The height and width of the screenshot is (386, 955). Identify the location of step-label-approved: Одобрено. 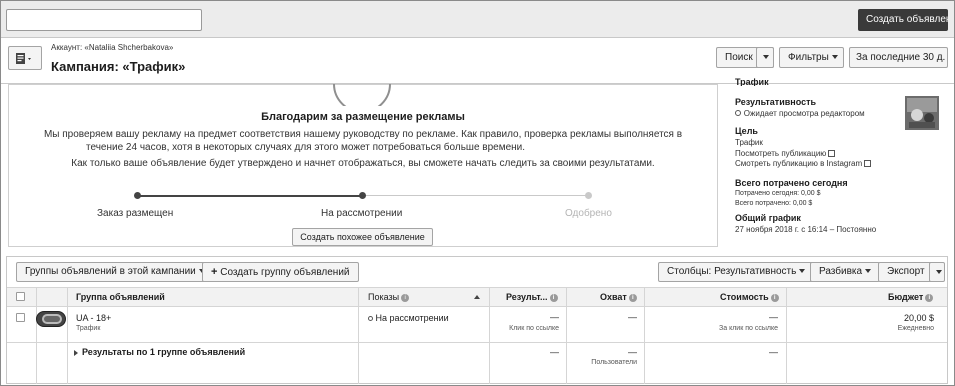
(588, 213).